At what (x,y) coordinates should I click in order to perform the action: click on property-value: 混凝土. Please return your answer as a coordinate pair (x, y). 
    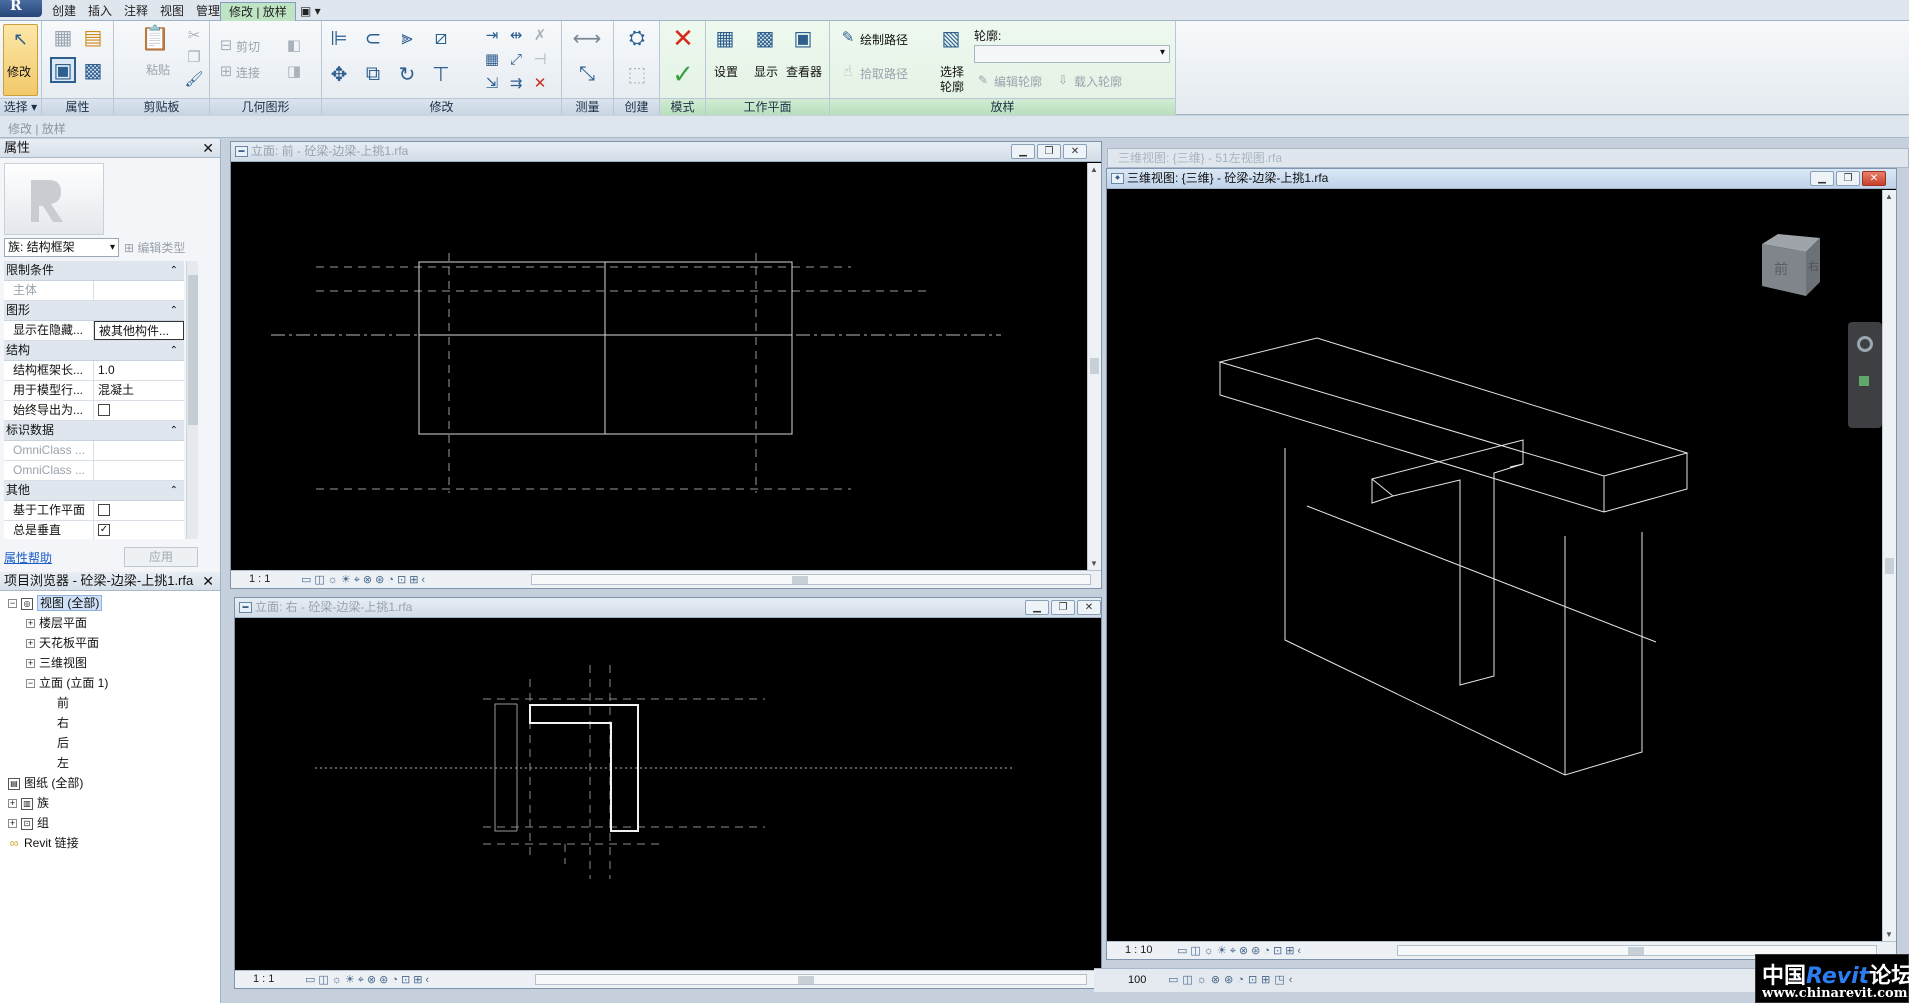
    Looking at the image, I should click on (139, 390).